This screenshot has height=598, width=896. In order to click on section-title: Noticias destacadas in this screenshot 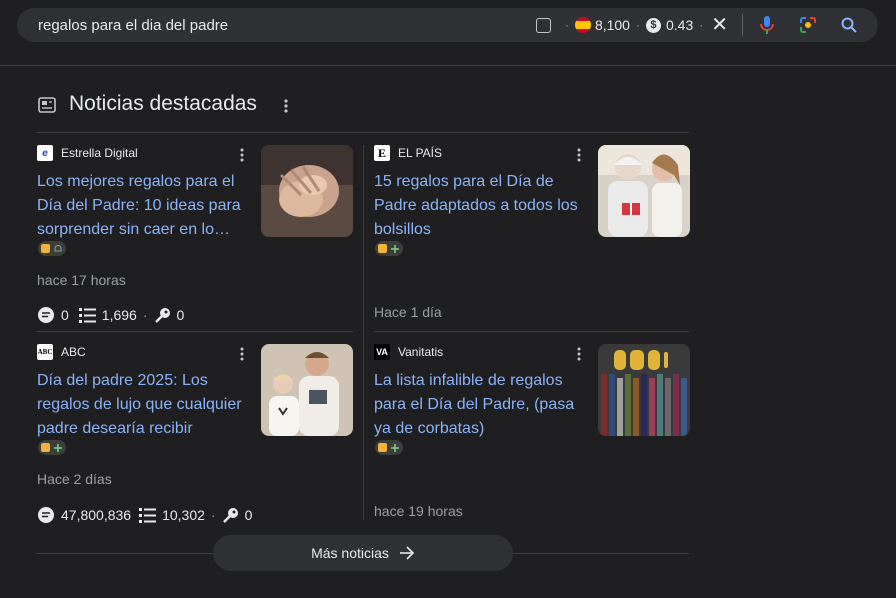, I will do `click(163, 103)`.